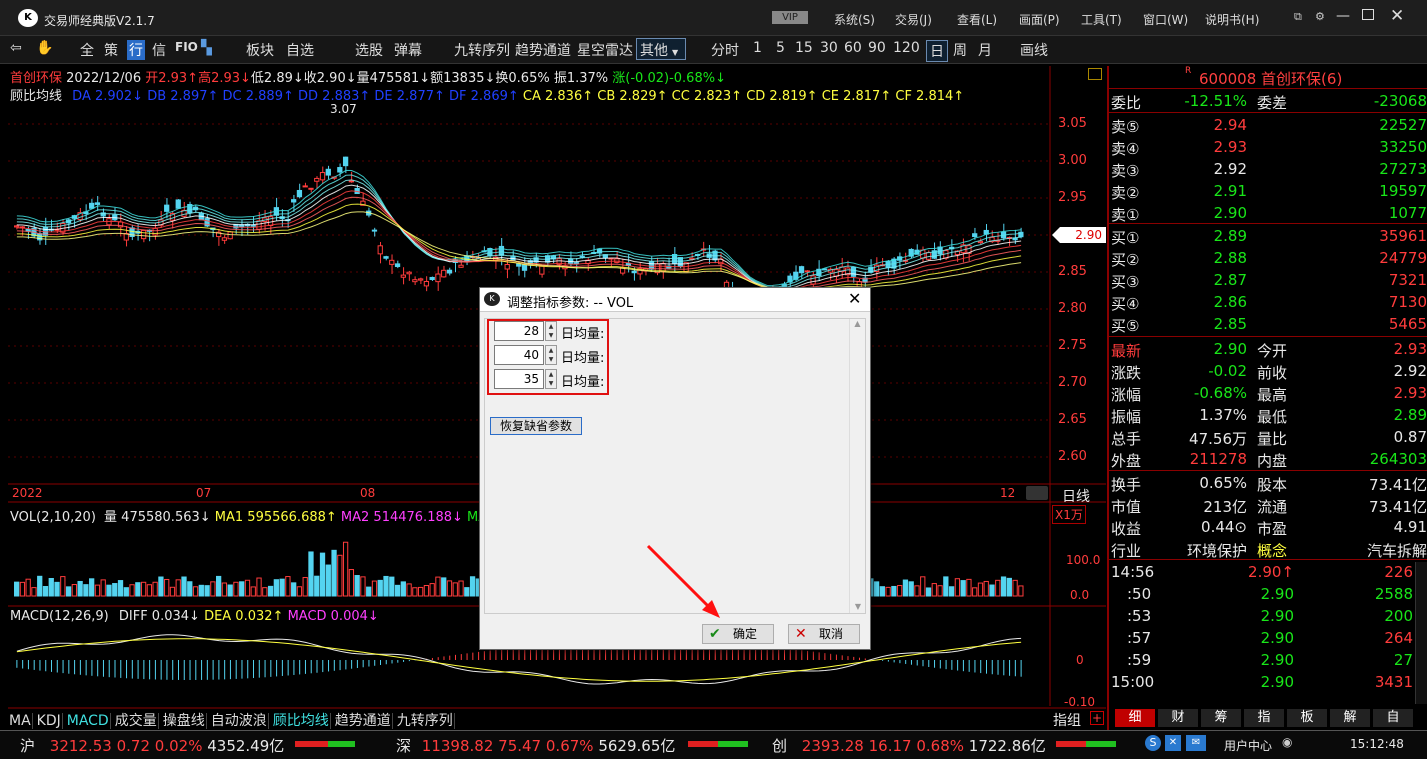  What do you see at coordinates (858, 606) in the screenshot?
I see `scroll-down-icon: ▼` at bounding box center [858, 606].